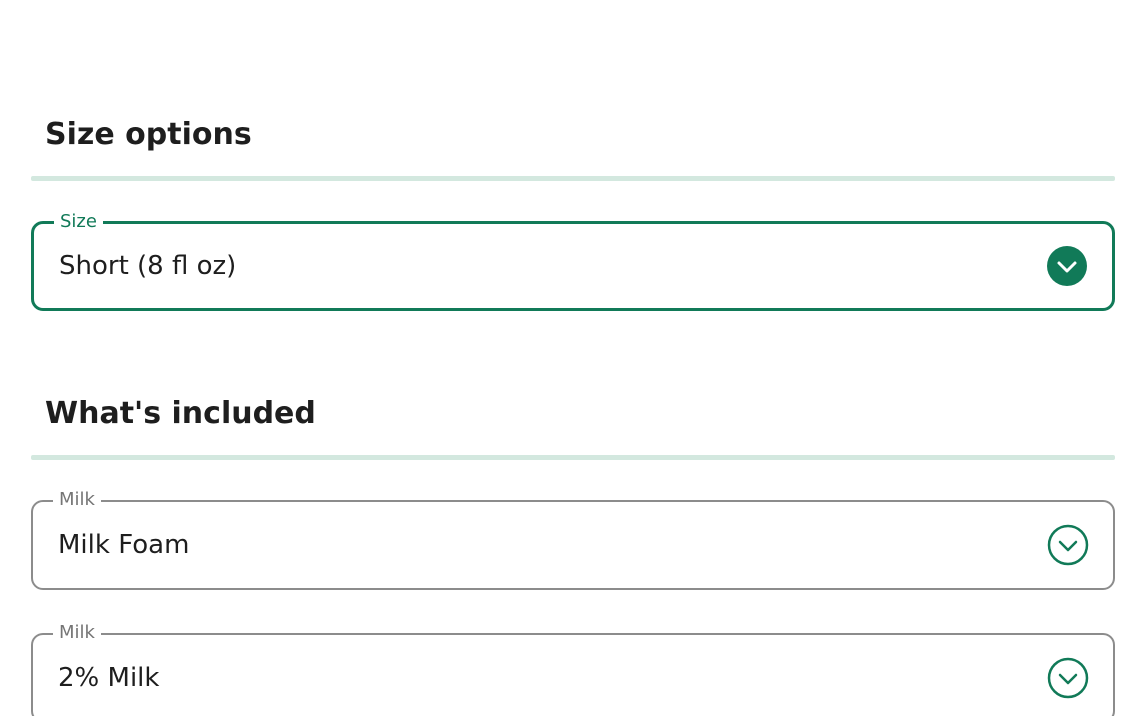 This screenshot has width=1146, height=716. Describe the element at coordinates (148, 134) in the screenshot. I see `size-options-heading: Size options` at that location.